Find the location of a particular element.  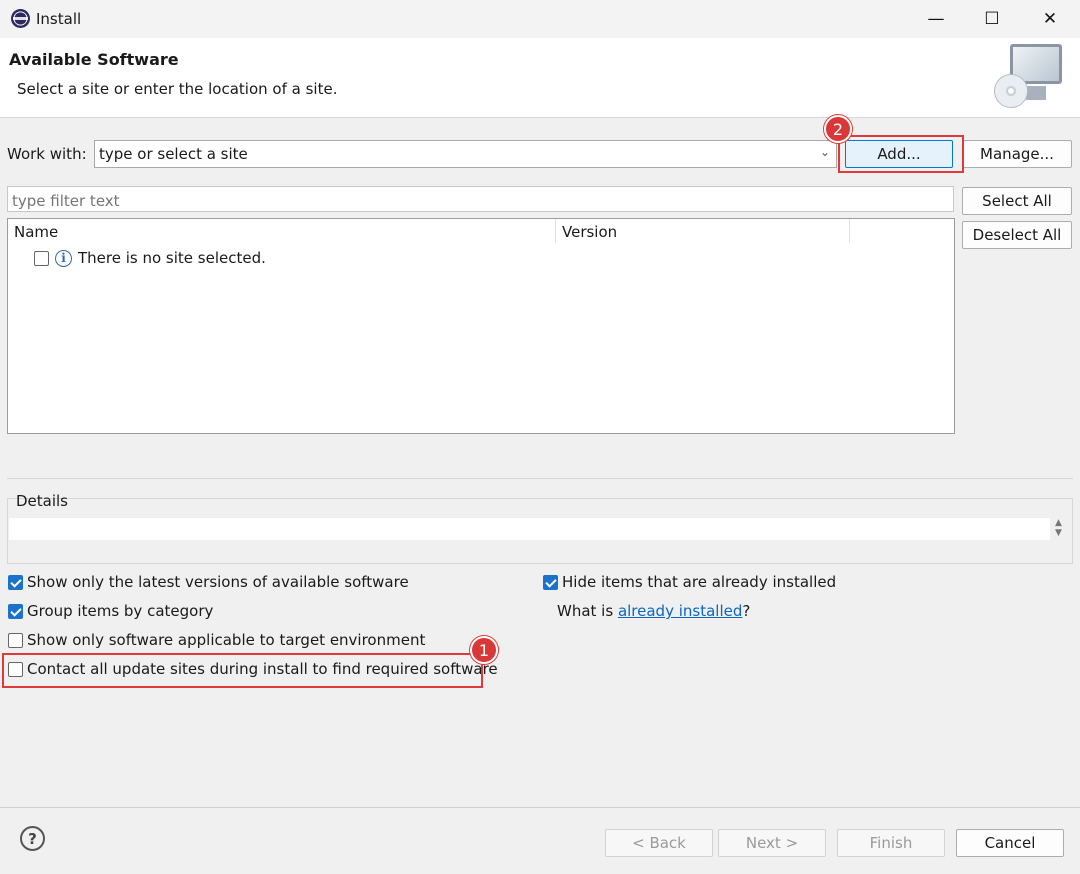

latest-versions-checkbox is located at coordinates (15, 582).